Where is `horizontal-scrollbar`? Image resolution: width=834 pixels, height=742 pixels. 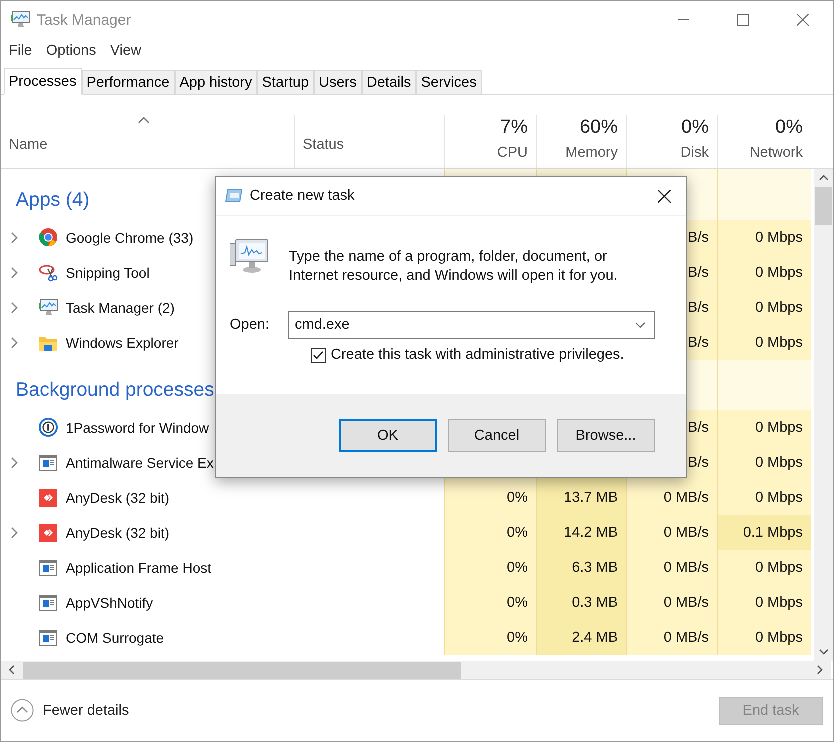
horizontal-scrollbar is located at coordinates (416, 670).